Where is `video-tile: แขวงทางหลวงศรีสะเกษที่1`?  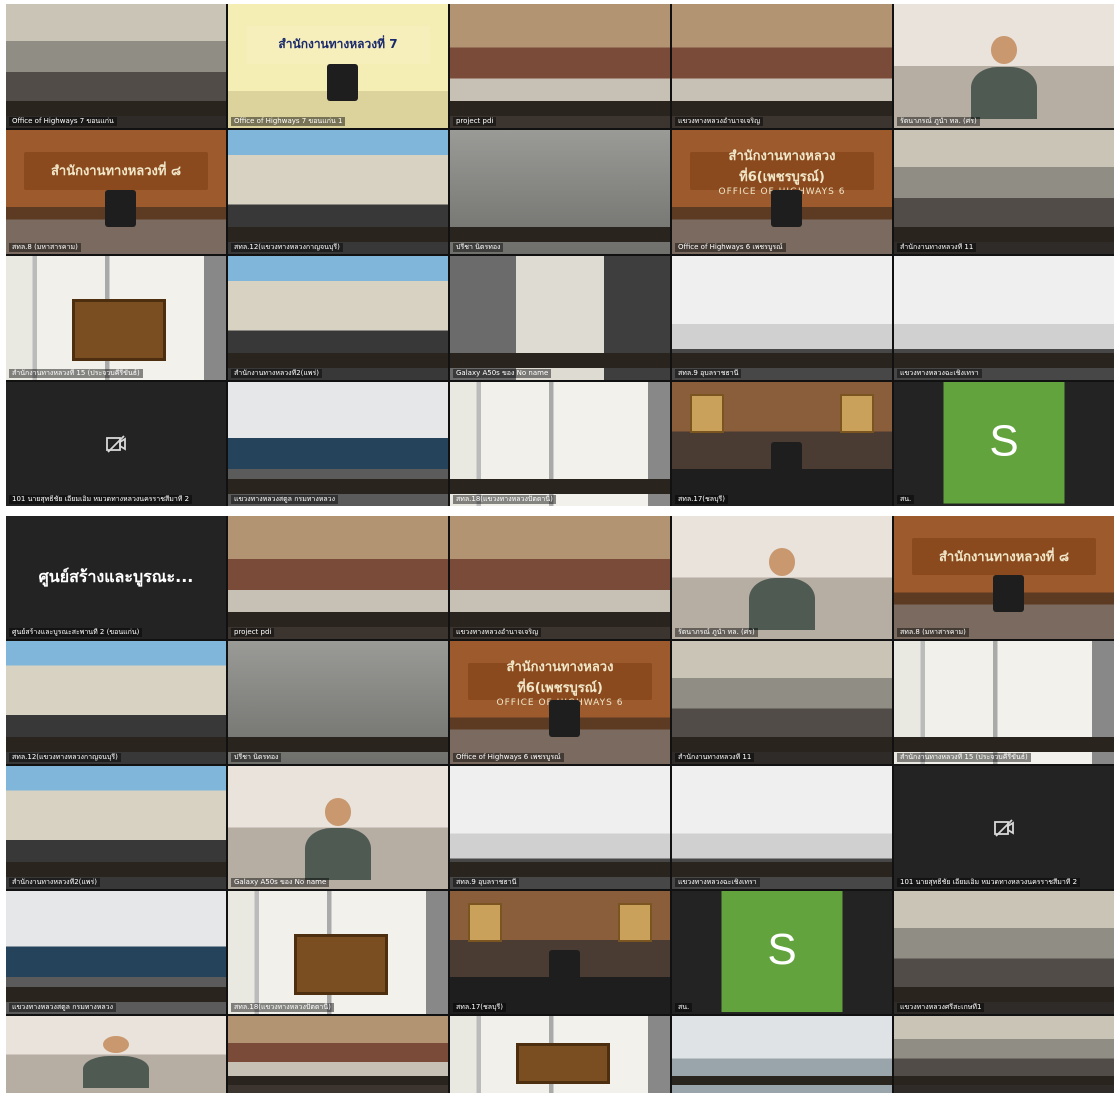
video-tile: แขวงทางหลวงศรีสะเกษที่1 is located at coordinates (1004, 952).